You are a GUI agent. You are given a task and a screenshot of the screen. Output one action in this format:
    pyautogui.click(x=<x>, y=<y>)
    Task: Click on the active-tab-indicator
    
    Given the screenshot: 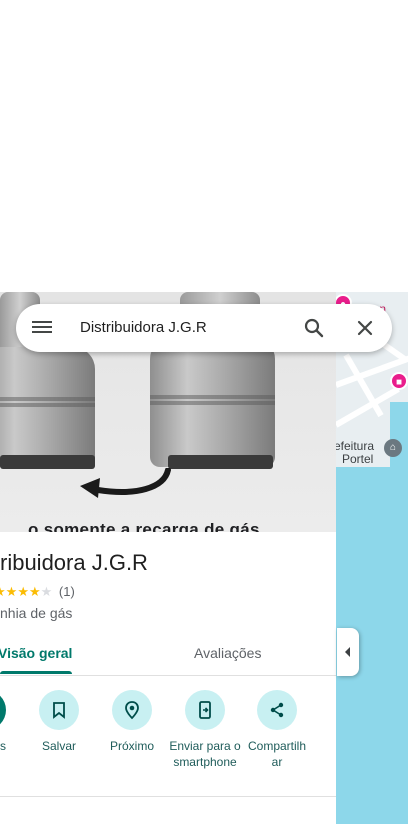 What is the action you would take?
    pyautogui.click(x=36, y=672)
    